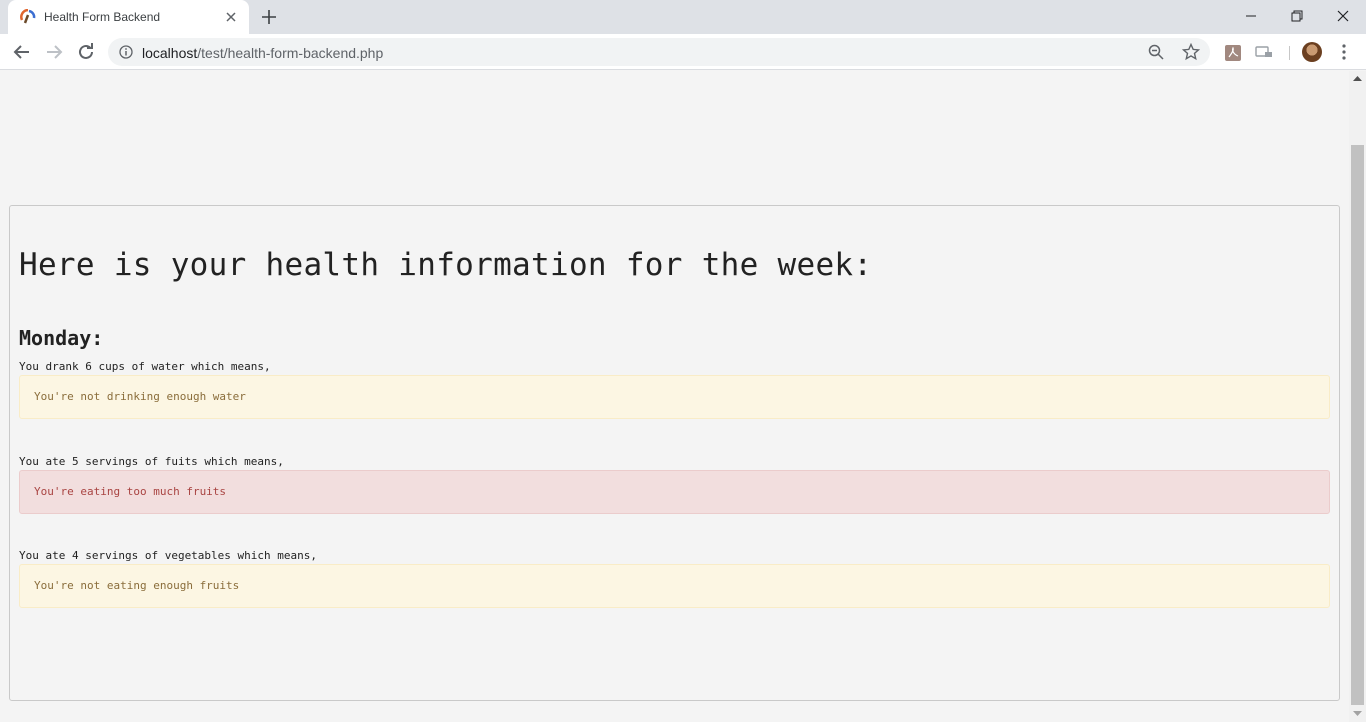  Describe the element at coordinates (1233, 53) in the screenshot. I see `pdf-extension-icon` at that location.